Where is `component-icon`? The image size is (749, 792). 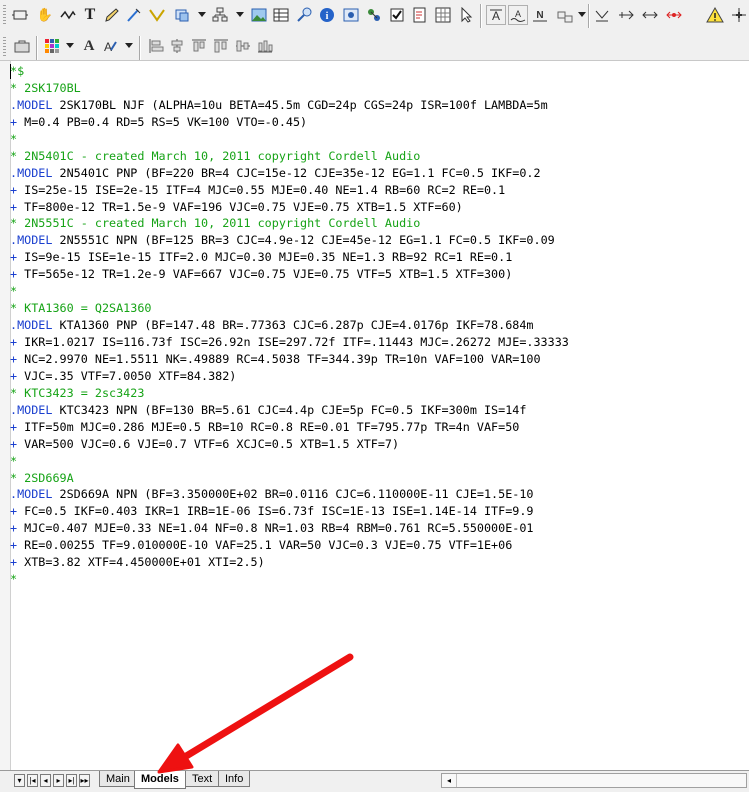 component-icon is located at coordinates (20, 15).